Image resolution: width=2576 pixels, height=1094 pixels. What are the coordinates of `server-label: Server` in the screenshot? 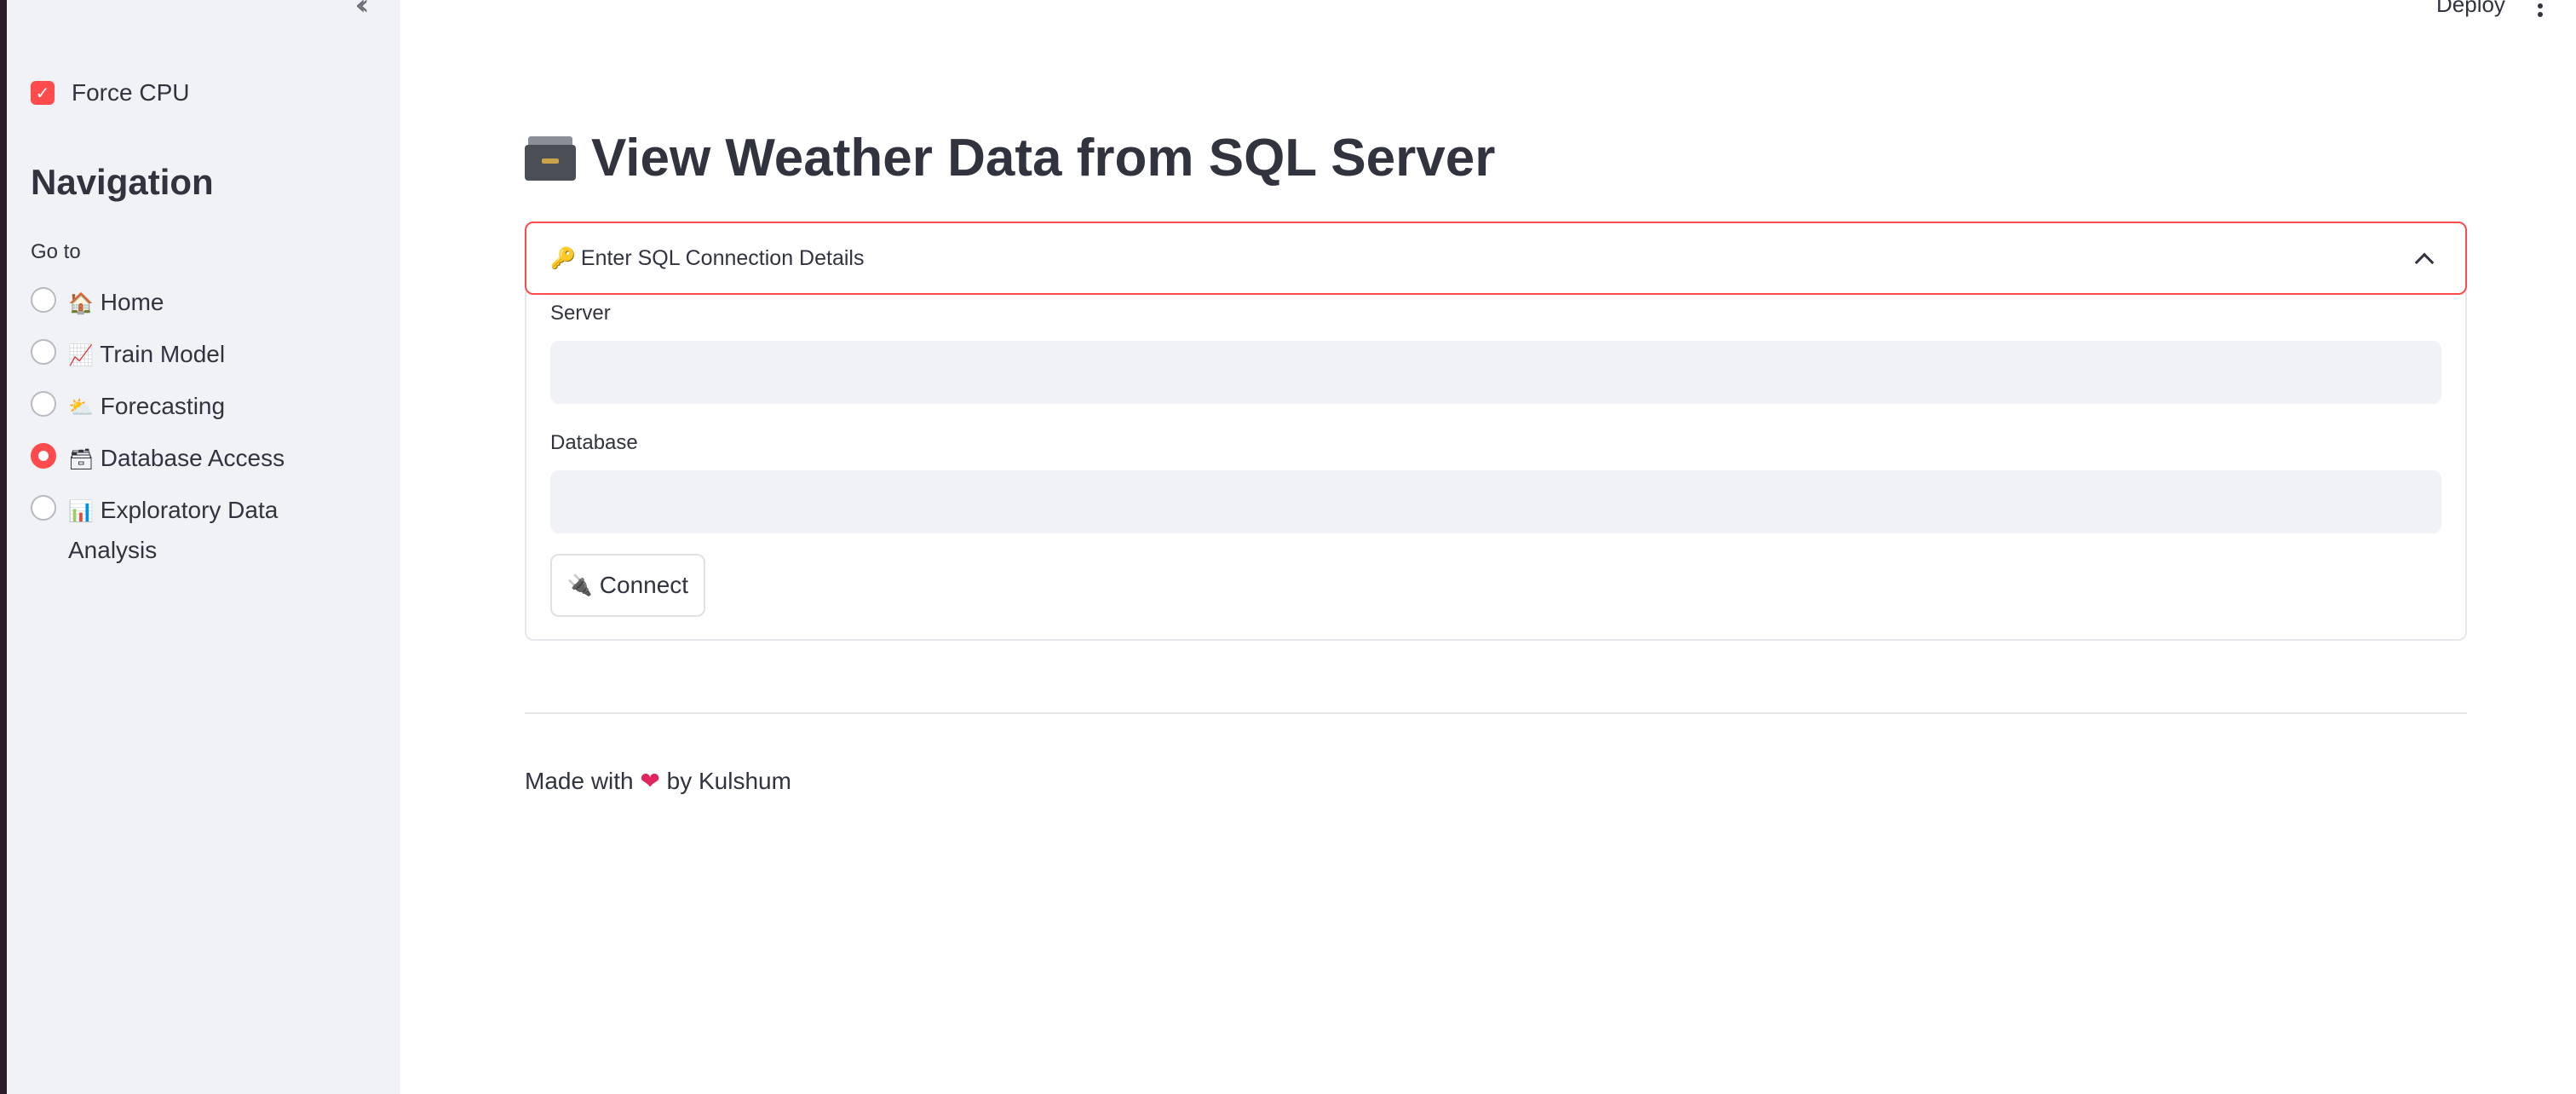 It's located at (580, 313).